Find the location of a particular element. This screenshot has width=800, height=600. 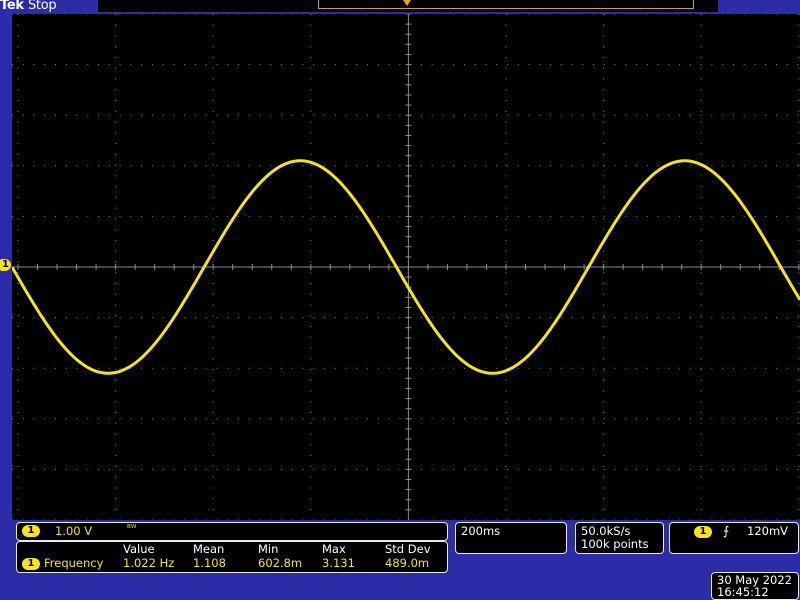

timebase-readout: 200ms is located at coordinates (511, 538).